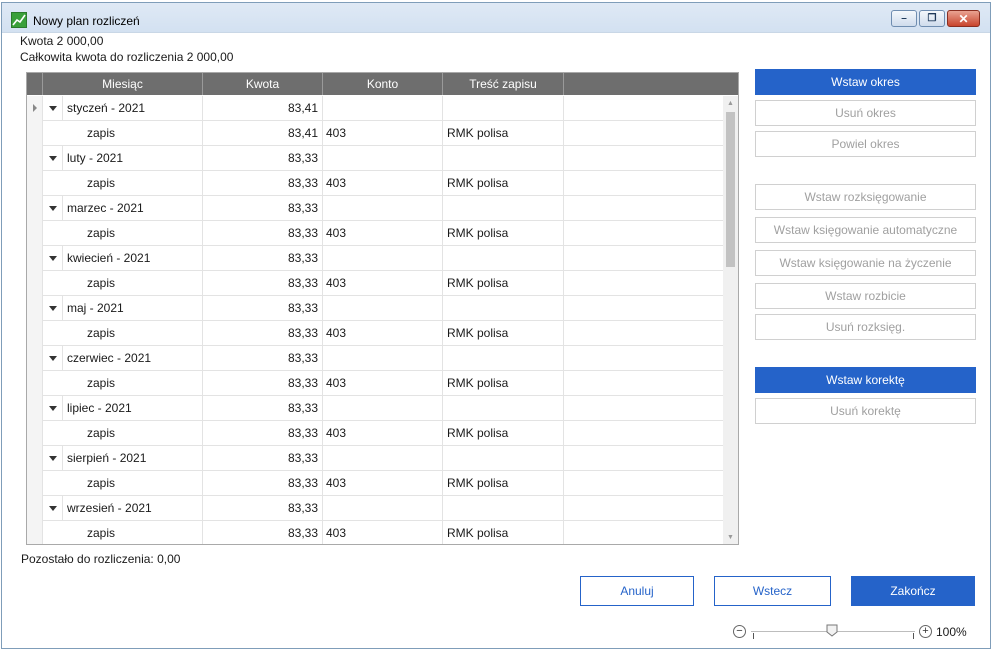 The width and height of the screenshot is (993, 651). Describe the element at coordinates (865, 113) in the screenshot. I see `delete-period-button: Usuń okres` at that location.